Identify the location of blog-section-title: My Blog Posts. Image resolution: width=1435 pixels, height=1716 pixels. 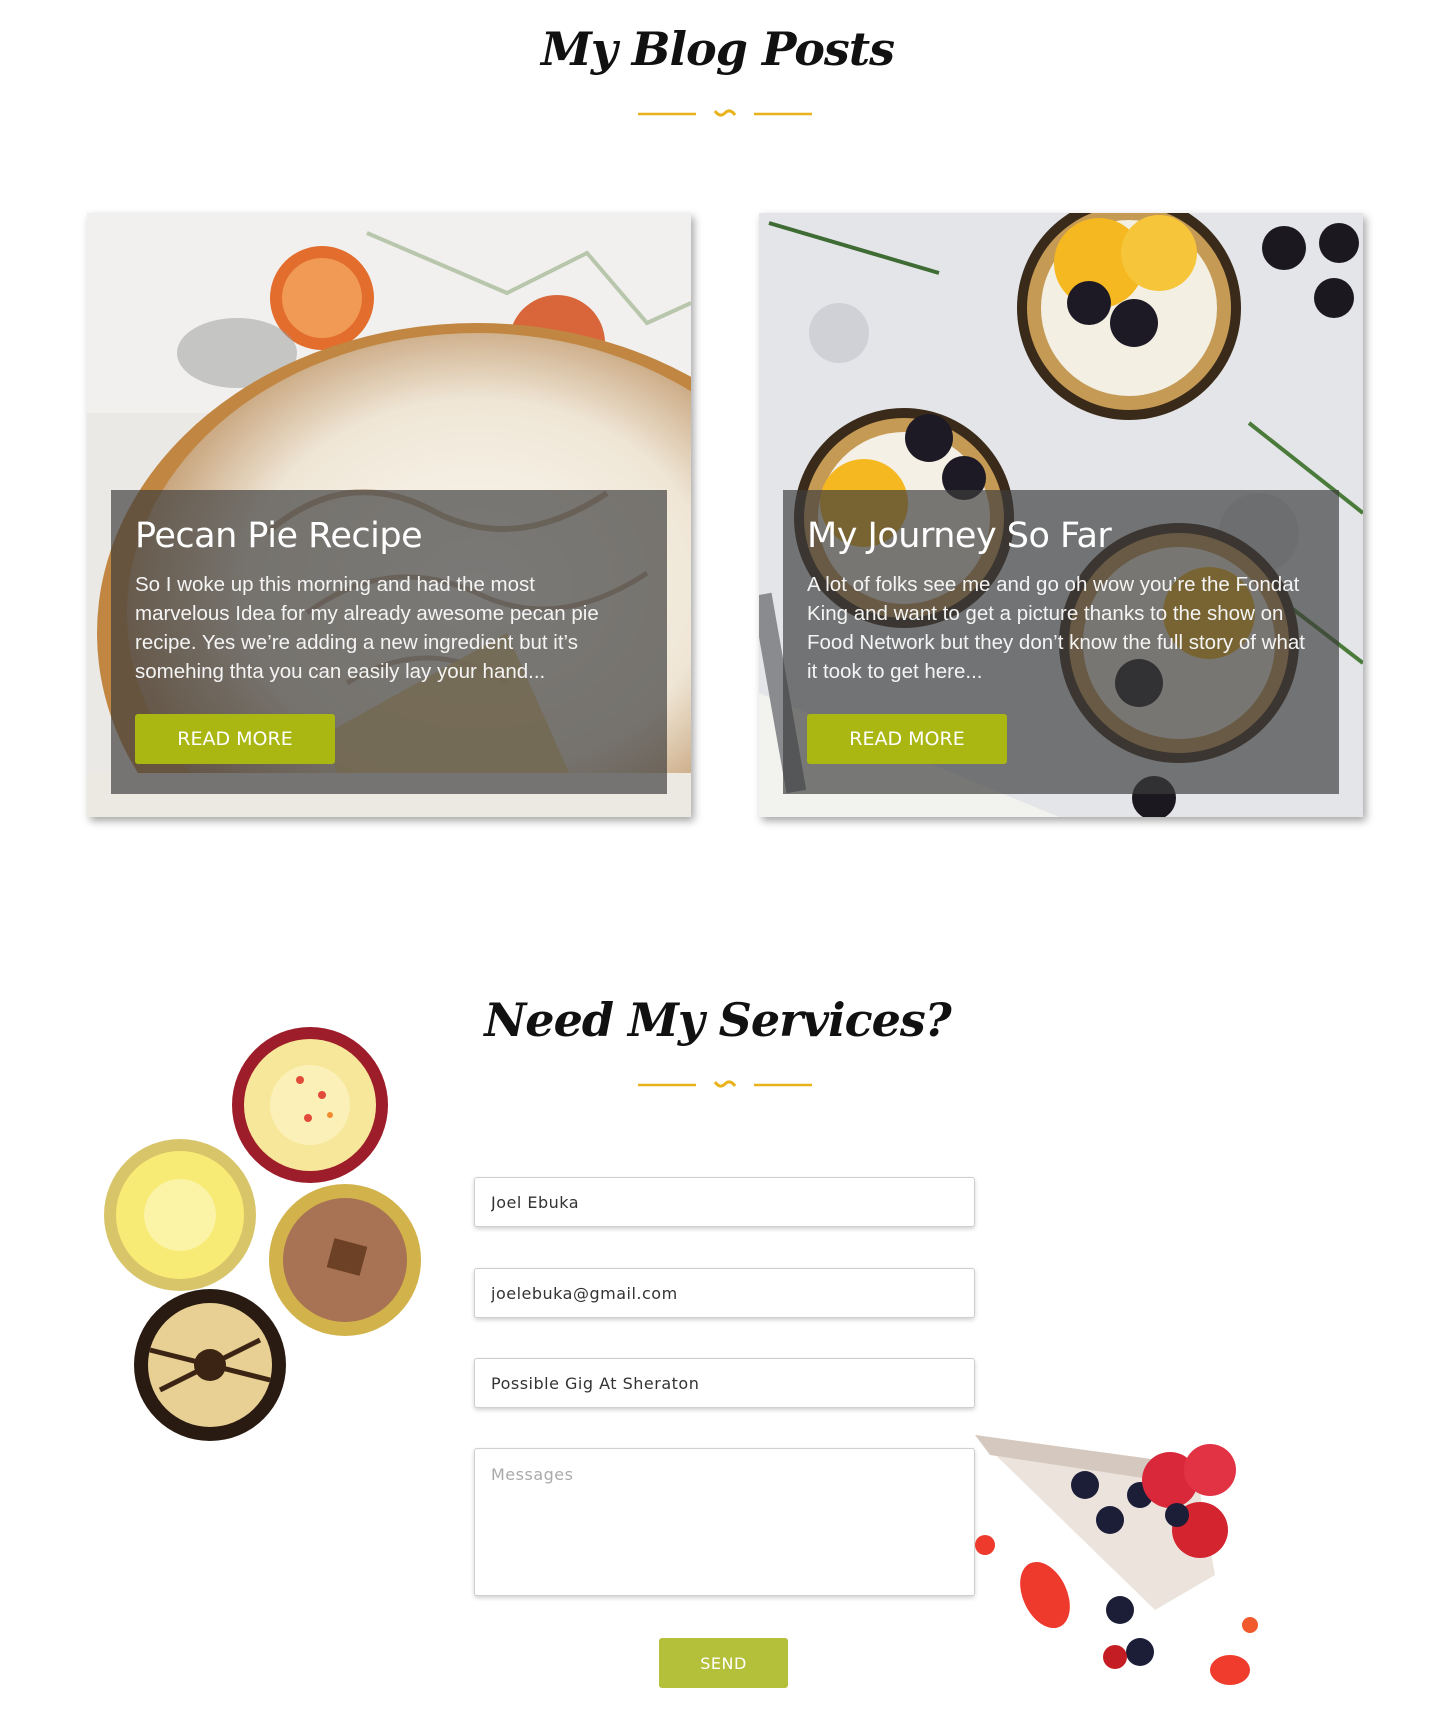
(718, 49).